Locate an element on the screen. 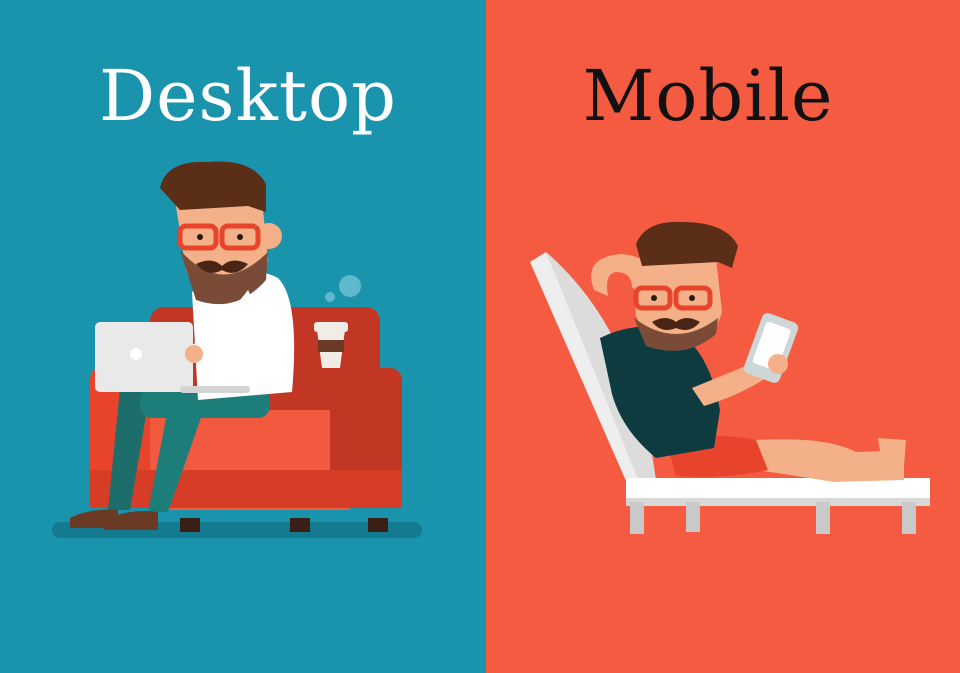  smartphone is located at coordinates (771, 348).